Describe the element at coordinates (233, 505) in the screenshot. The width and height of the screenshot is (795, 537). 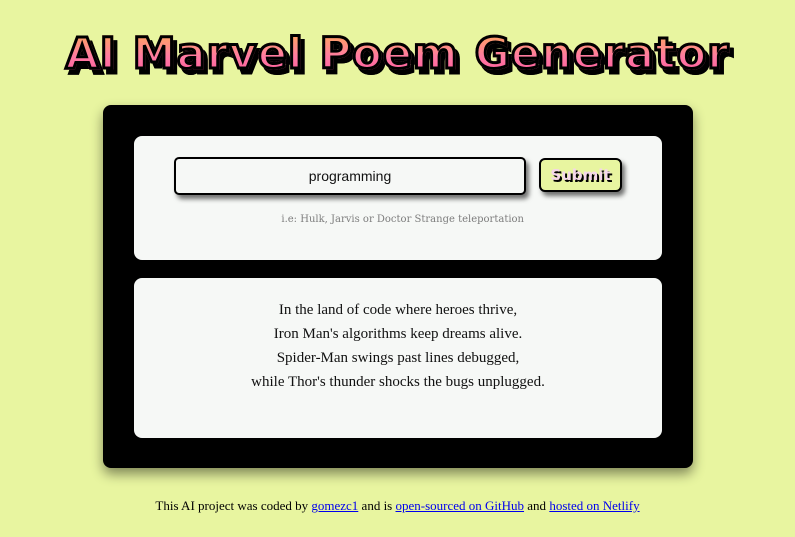
I see `footer-text: This AI project was coded by` at that location.